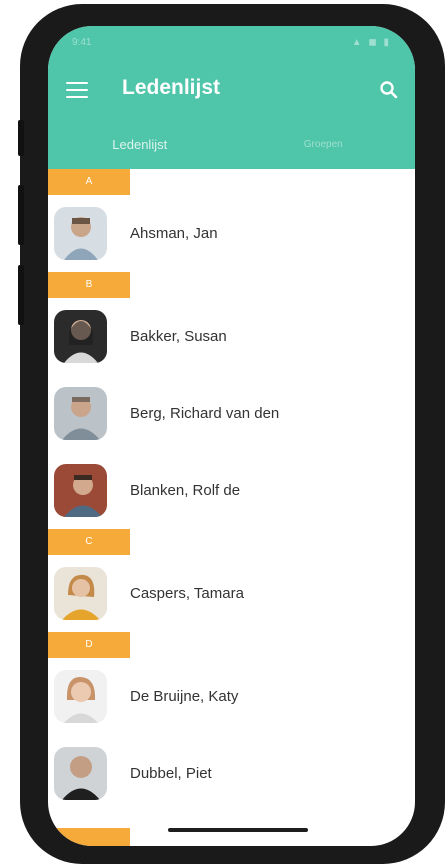 This screenshot has width=447, height=867. I want to click on section-header-a: A, so click(89, 182).